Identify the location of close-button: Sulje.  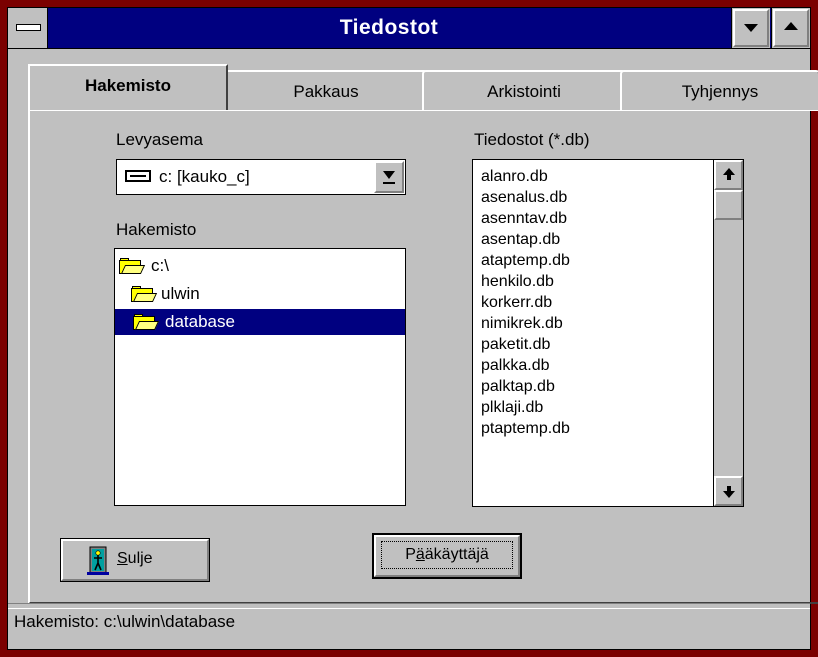
(135, 560).